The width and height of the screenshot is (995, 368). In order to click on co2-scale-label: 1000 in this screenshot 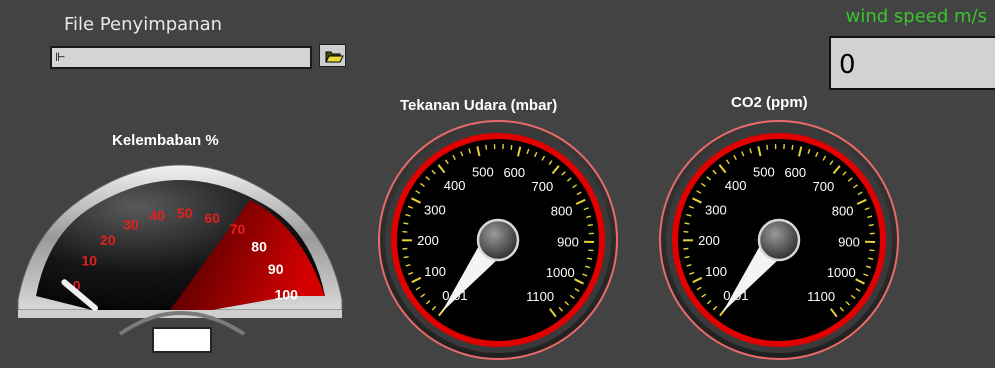, I will do `click(841, 272)`.